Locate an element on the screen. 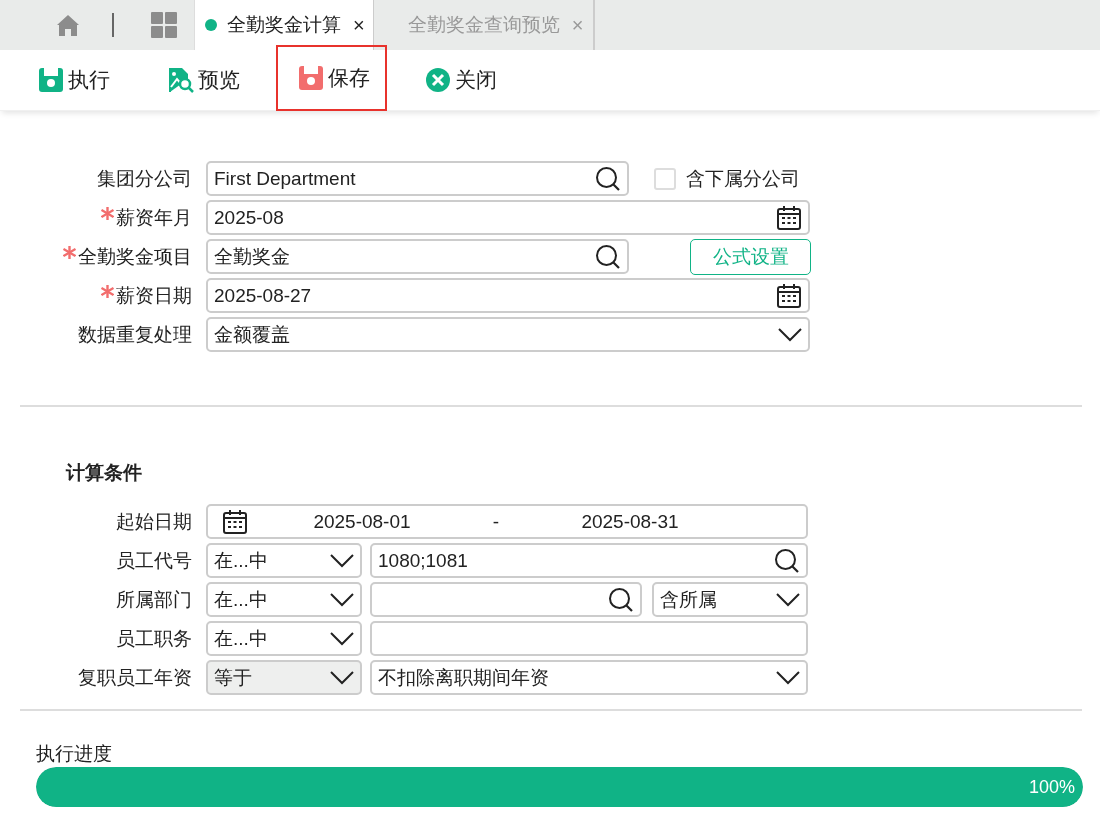 Image resolution: width=1100 pixels, height=825 pixels. tab: 全勤奖金计算 is located at coordinates (284, 25).